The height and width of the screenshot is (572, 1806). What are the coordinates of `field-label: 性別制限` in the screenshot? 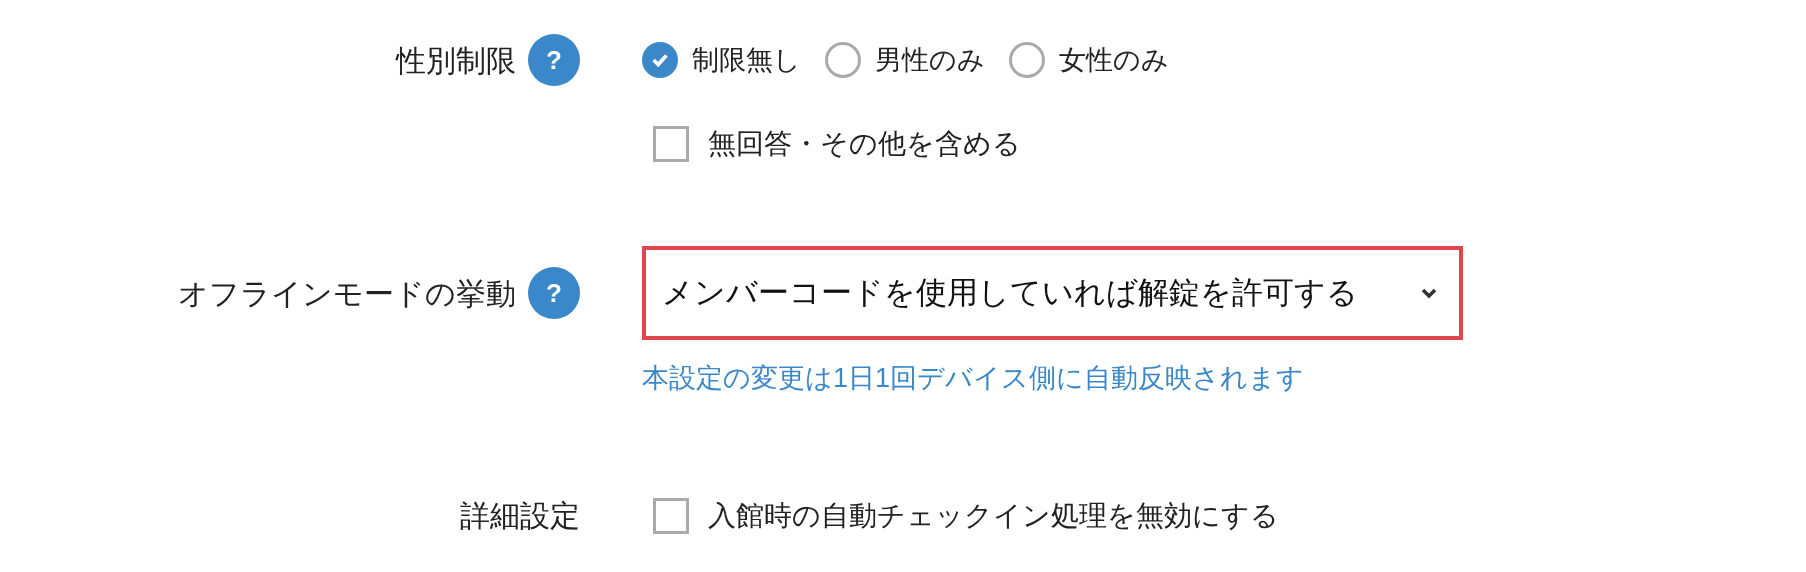 It's located at (456, 60).